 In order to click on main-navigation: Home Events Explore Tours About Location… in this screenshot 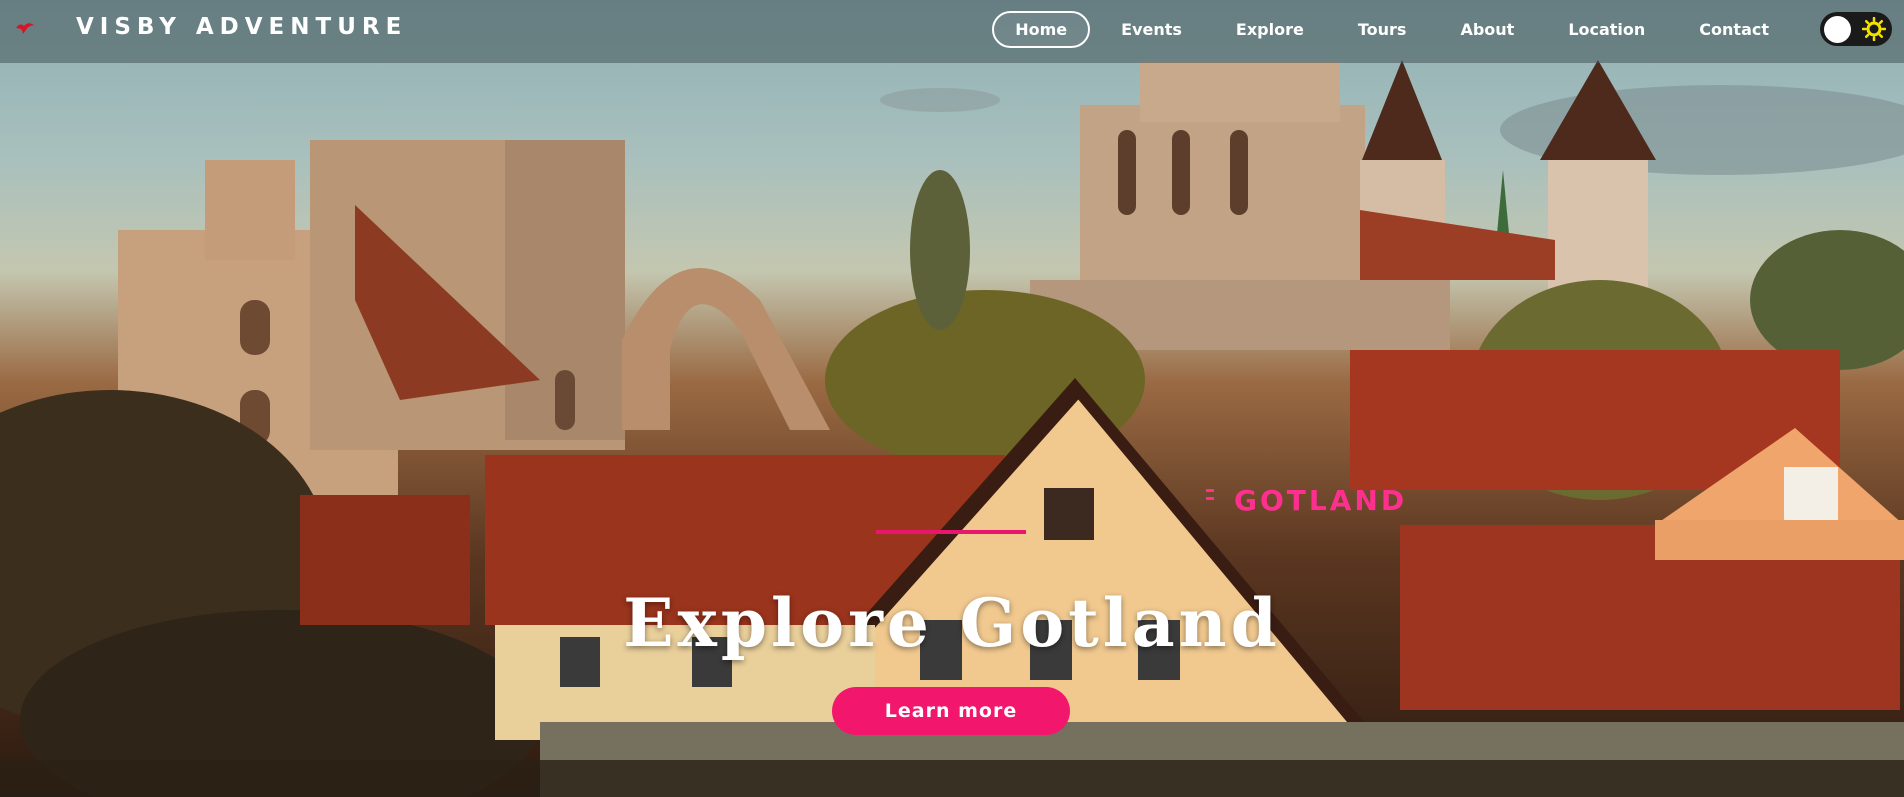, I will do `click(1388, 29)`.